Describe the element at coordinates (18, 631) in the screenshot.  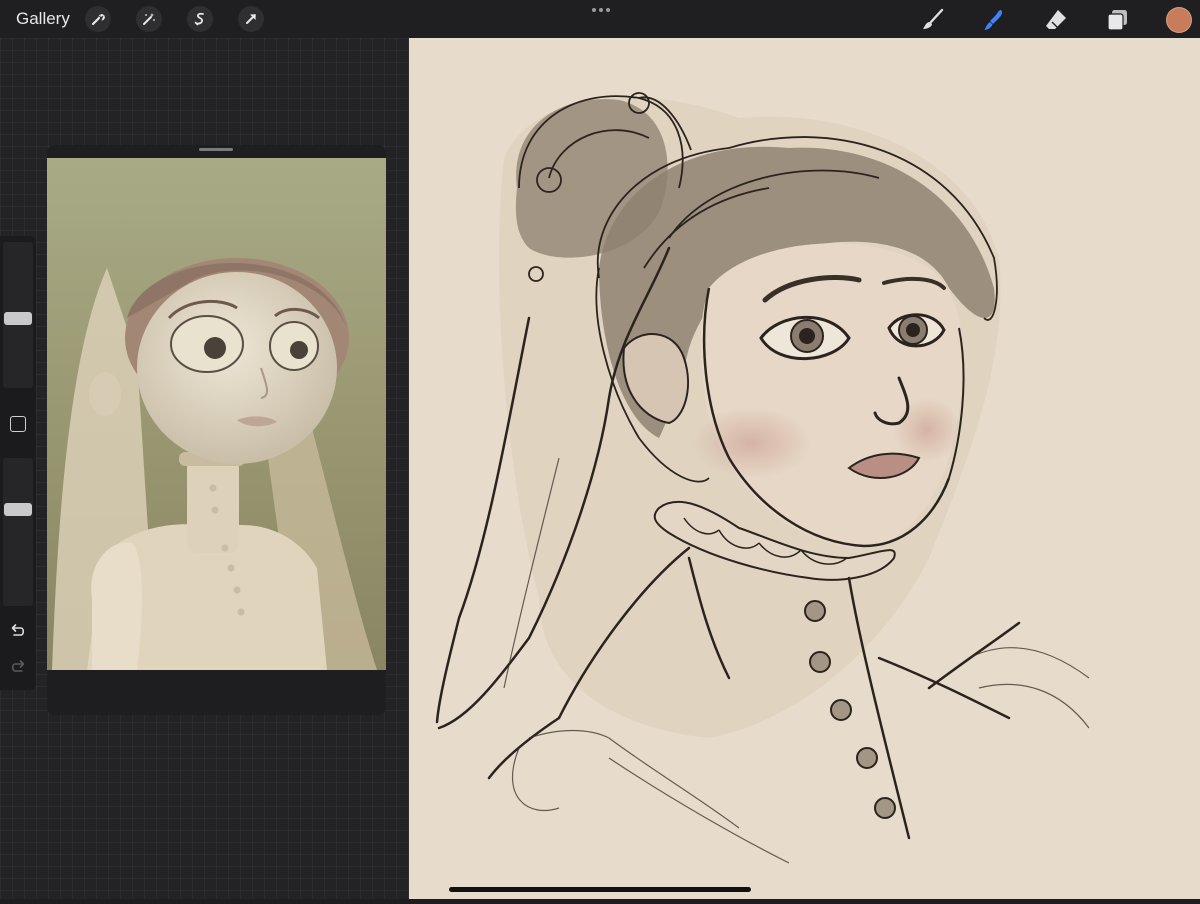
I see `undo-icon` at that location.